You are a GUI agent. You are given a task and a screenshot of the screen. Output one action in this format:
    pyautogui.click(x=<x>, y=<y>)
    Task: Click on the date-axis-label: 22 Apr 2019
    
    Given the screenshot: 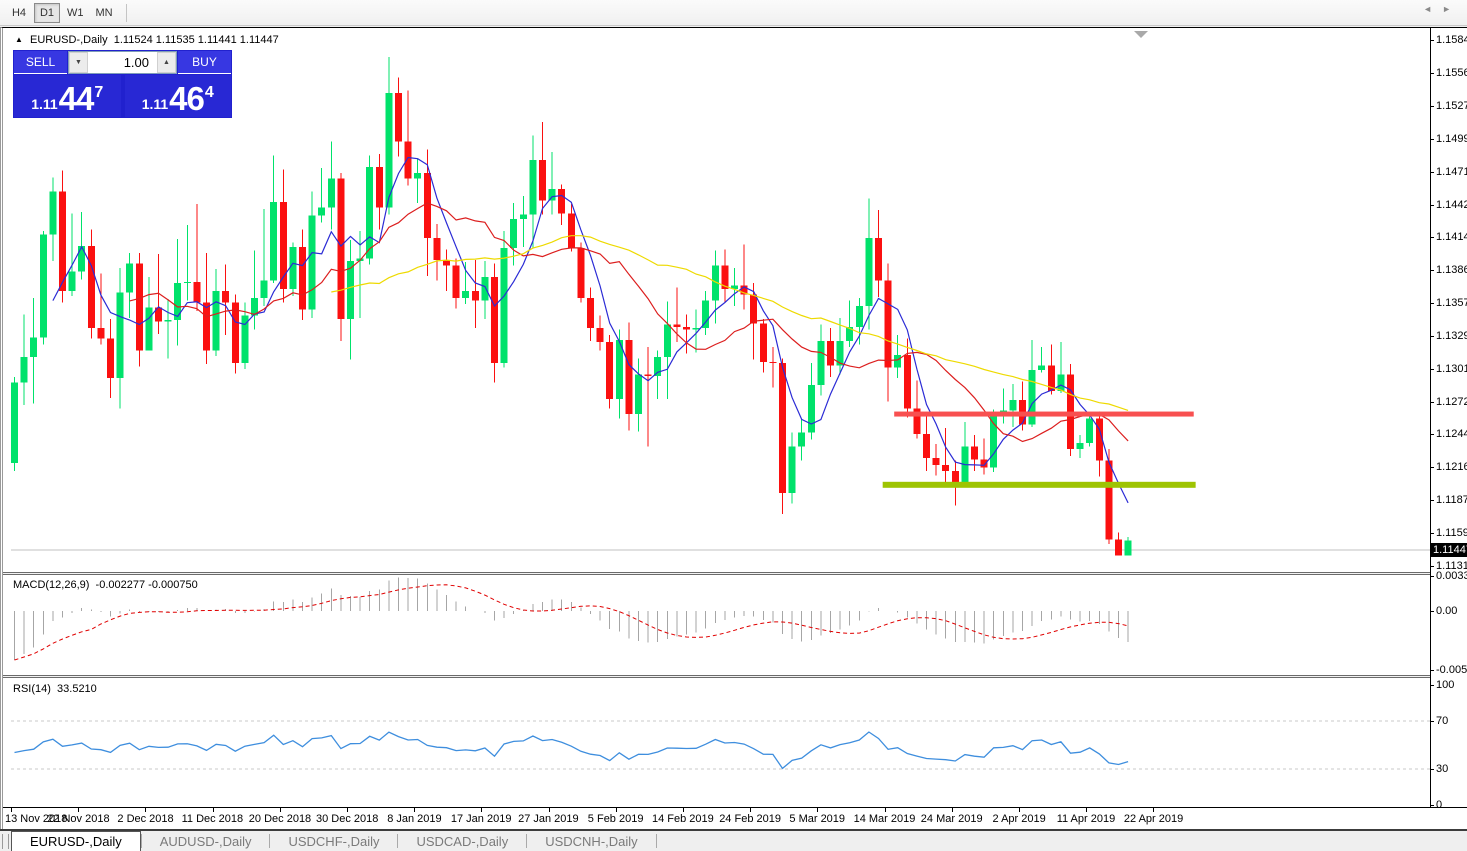 What is the action you would take?
    pyautogui.click(x=1153, y=819)
    